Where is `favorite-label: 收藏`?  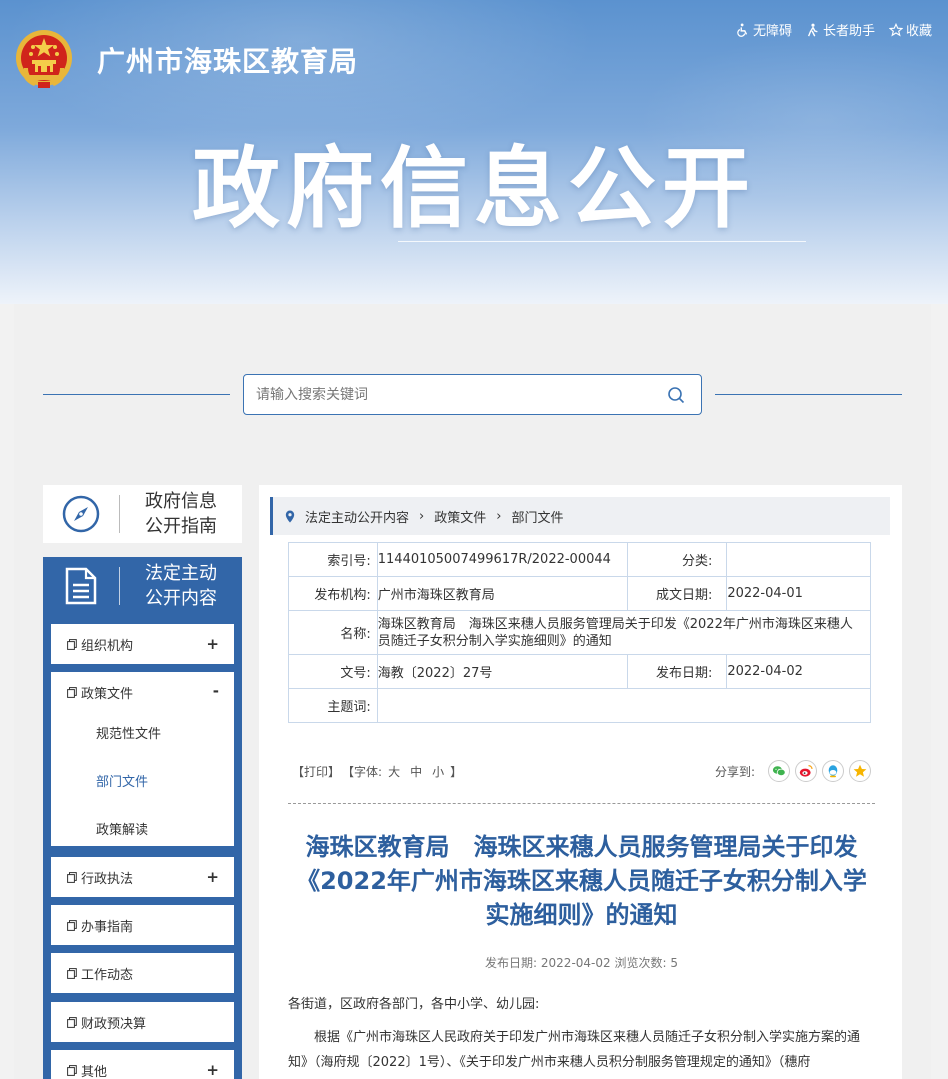
favorite-label: 收藏 is located at coordinates (918, 31).